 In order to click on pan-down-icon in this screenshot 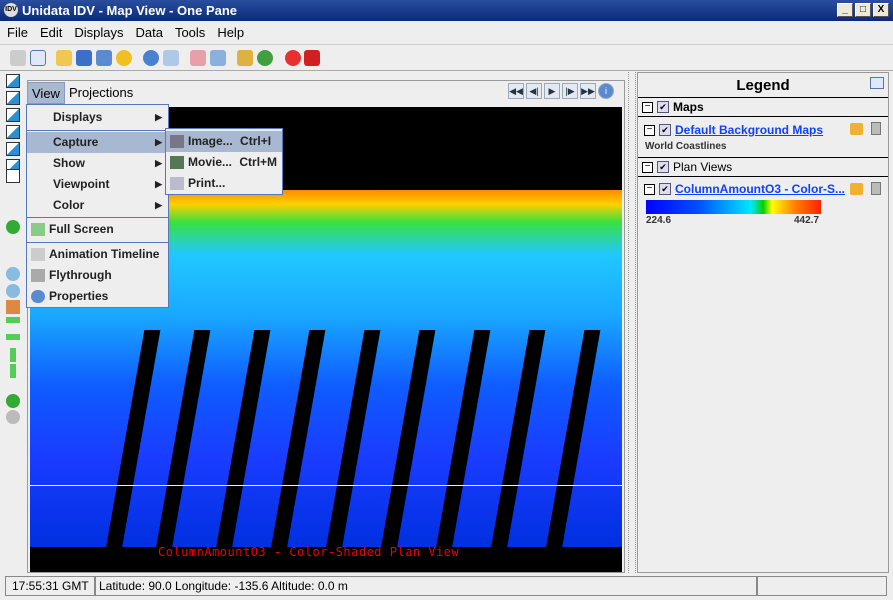, I will do `click(13, 371)`.